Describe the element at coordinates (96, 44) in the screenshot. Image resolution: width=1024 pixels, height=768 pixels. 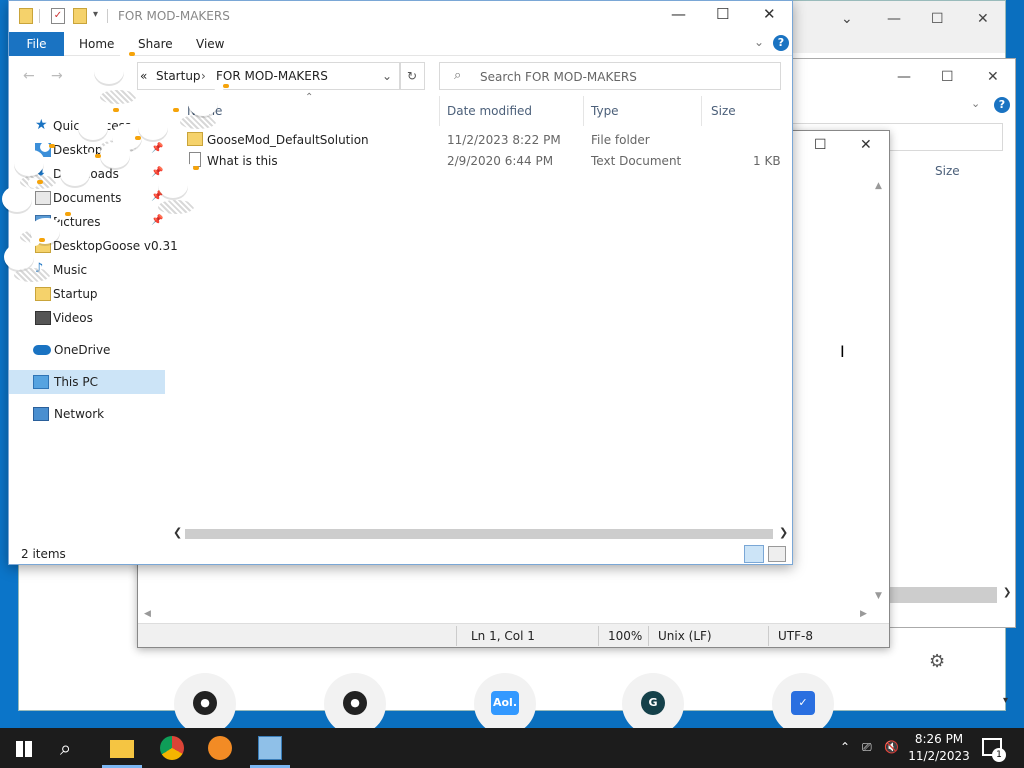
I see `tab-home: Home` at that location.